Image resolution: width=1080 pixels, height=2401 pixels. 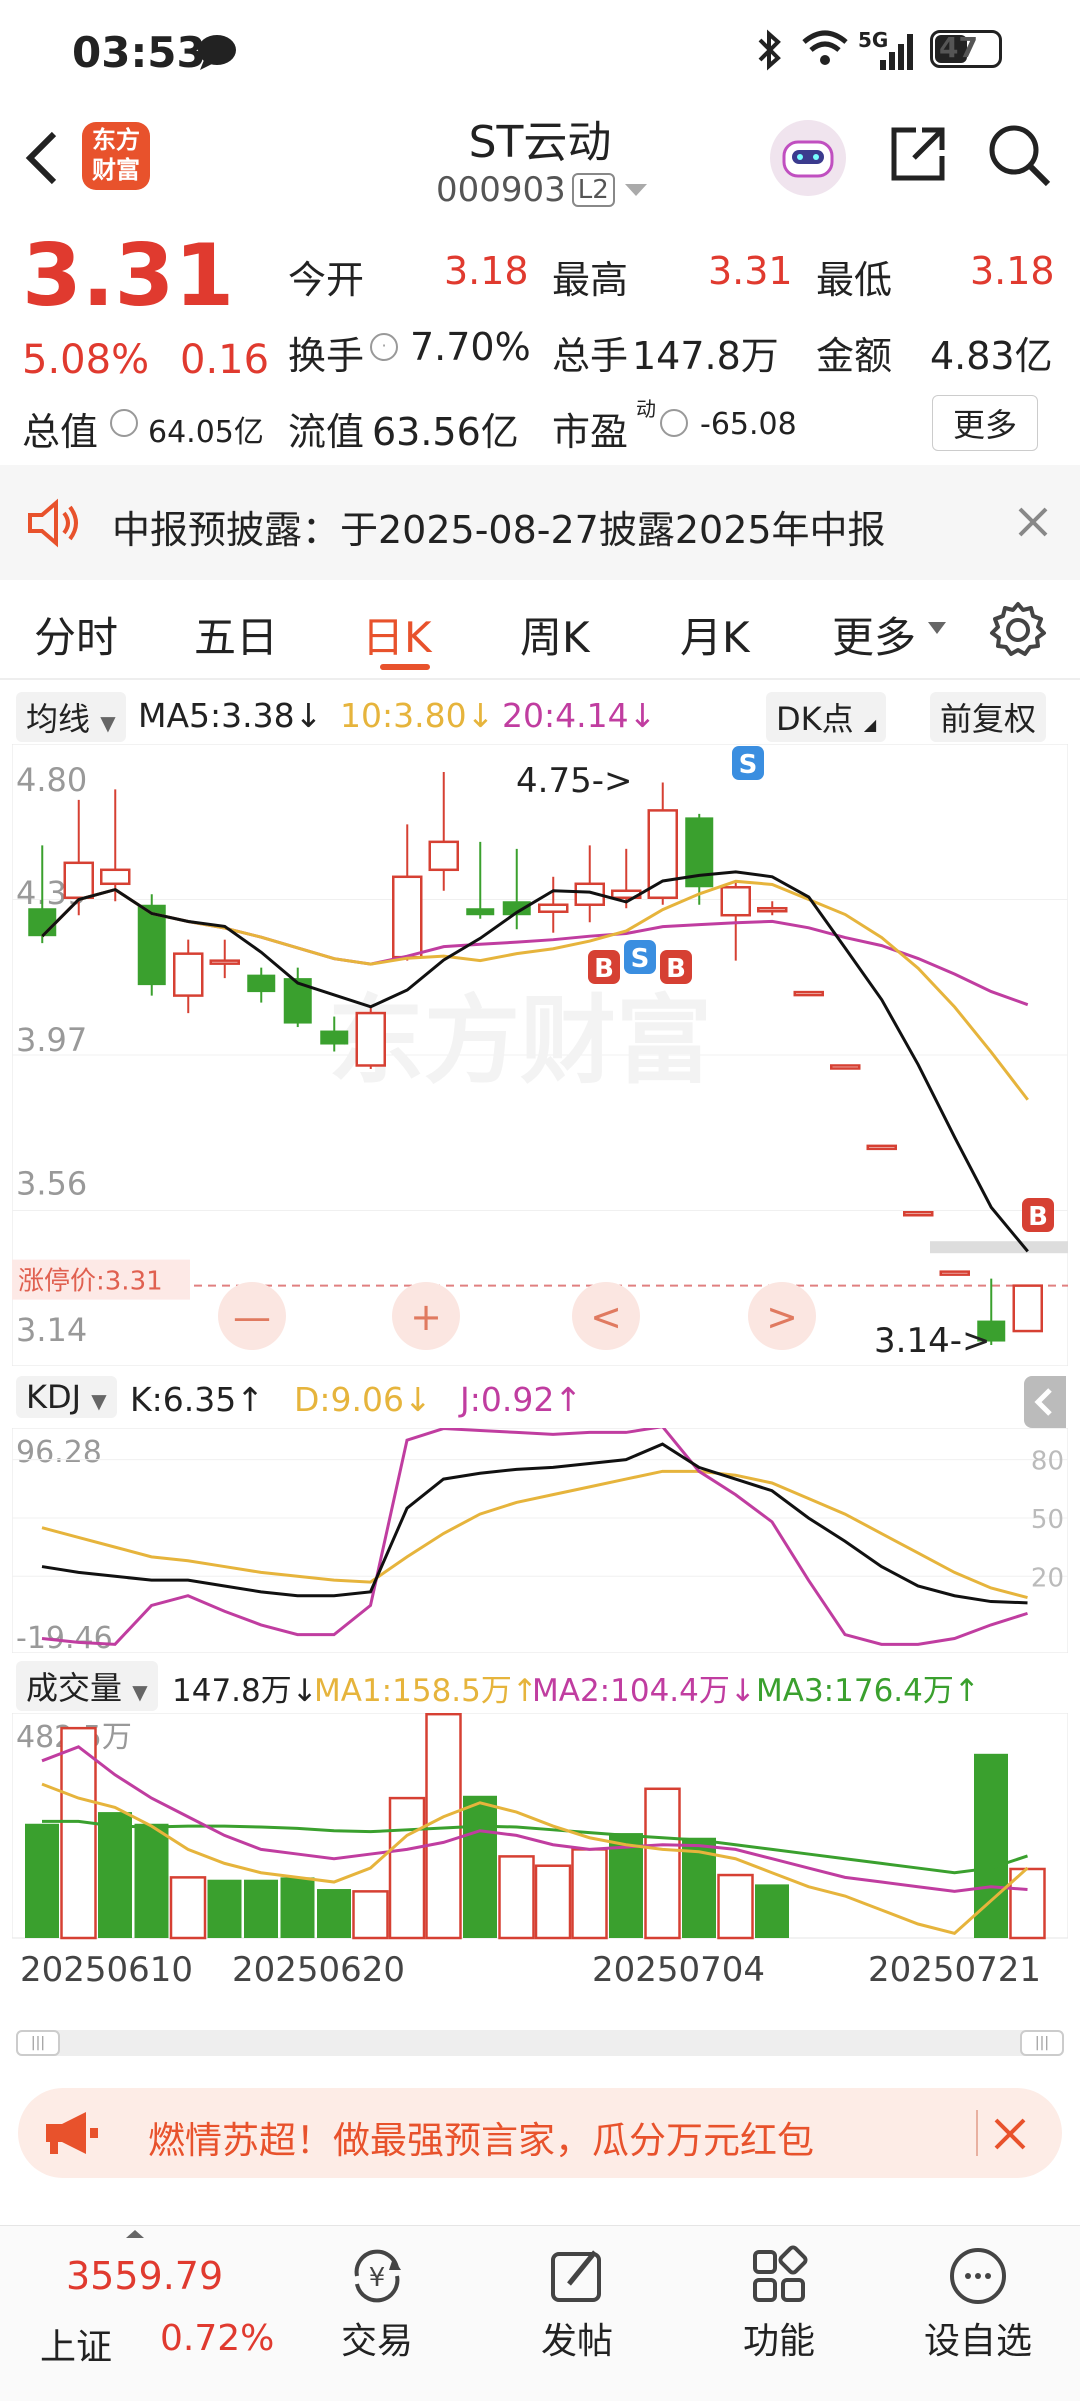 I want to click on level2-badge: L2, so click(x=593, y=190).